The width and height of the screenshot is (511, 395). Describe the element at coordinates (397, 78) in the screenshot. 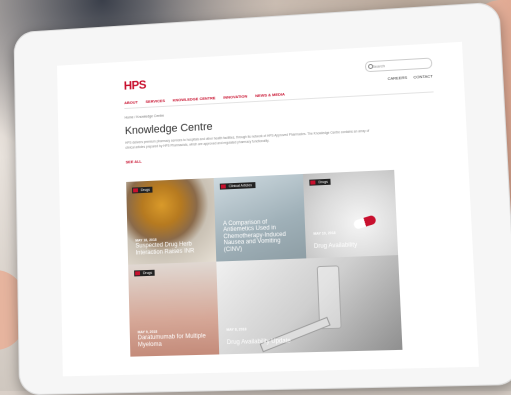

I see `util-careers: CAREERS` at that location.